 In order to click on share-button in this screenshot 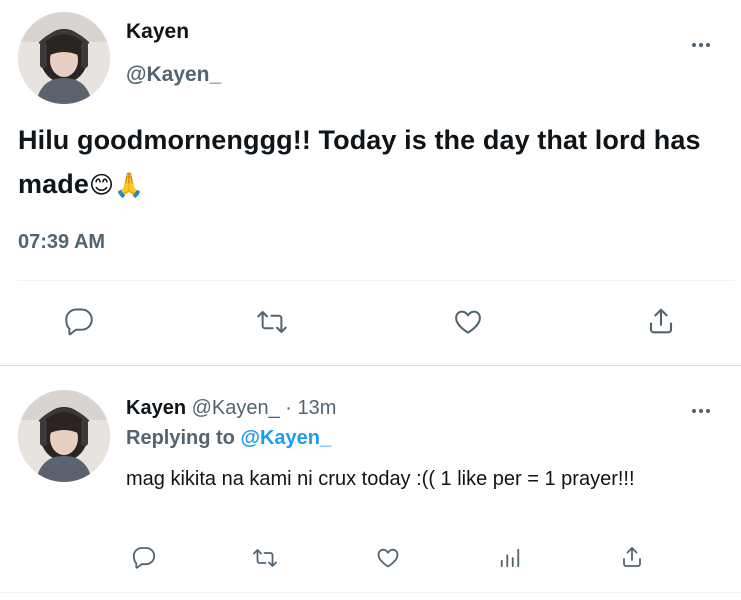, I will do `click(661, 321)`.